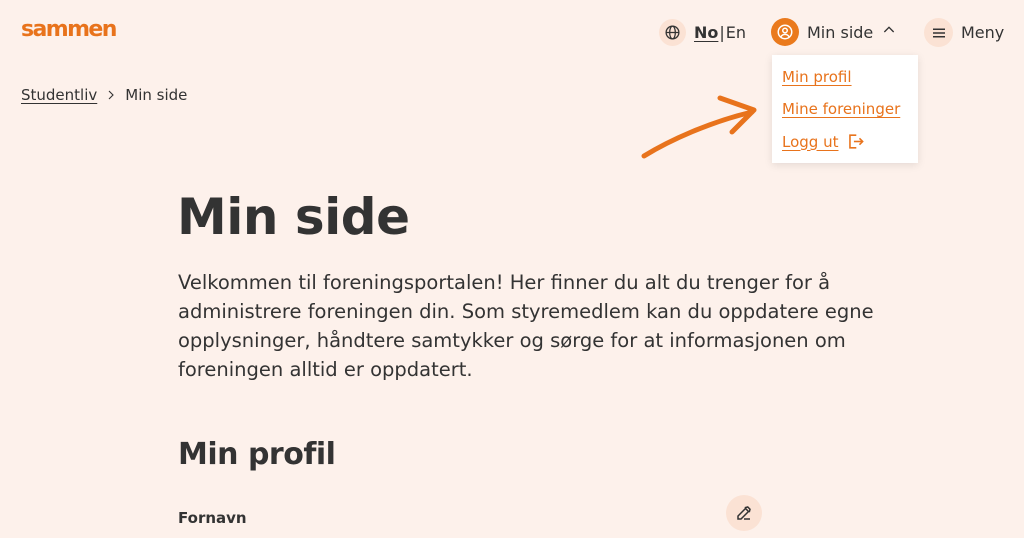  What do you see at coordinates (699, 127) in the screenshot?
I see `arrow-annotation` at bounding box center [699, 127].